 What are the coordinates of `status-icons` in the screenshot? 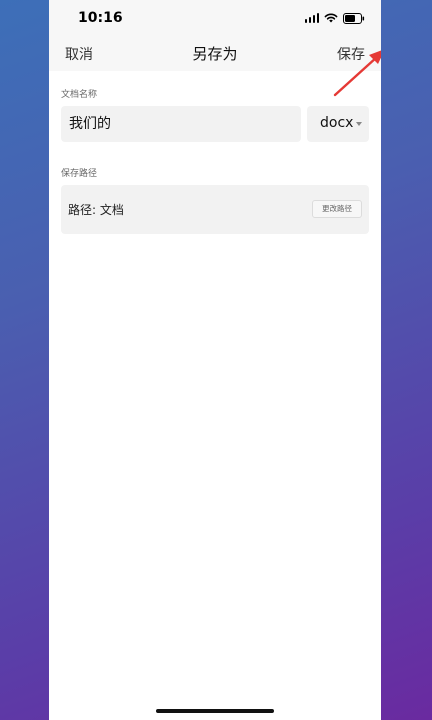 It's located at (335, 18).